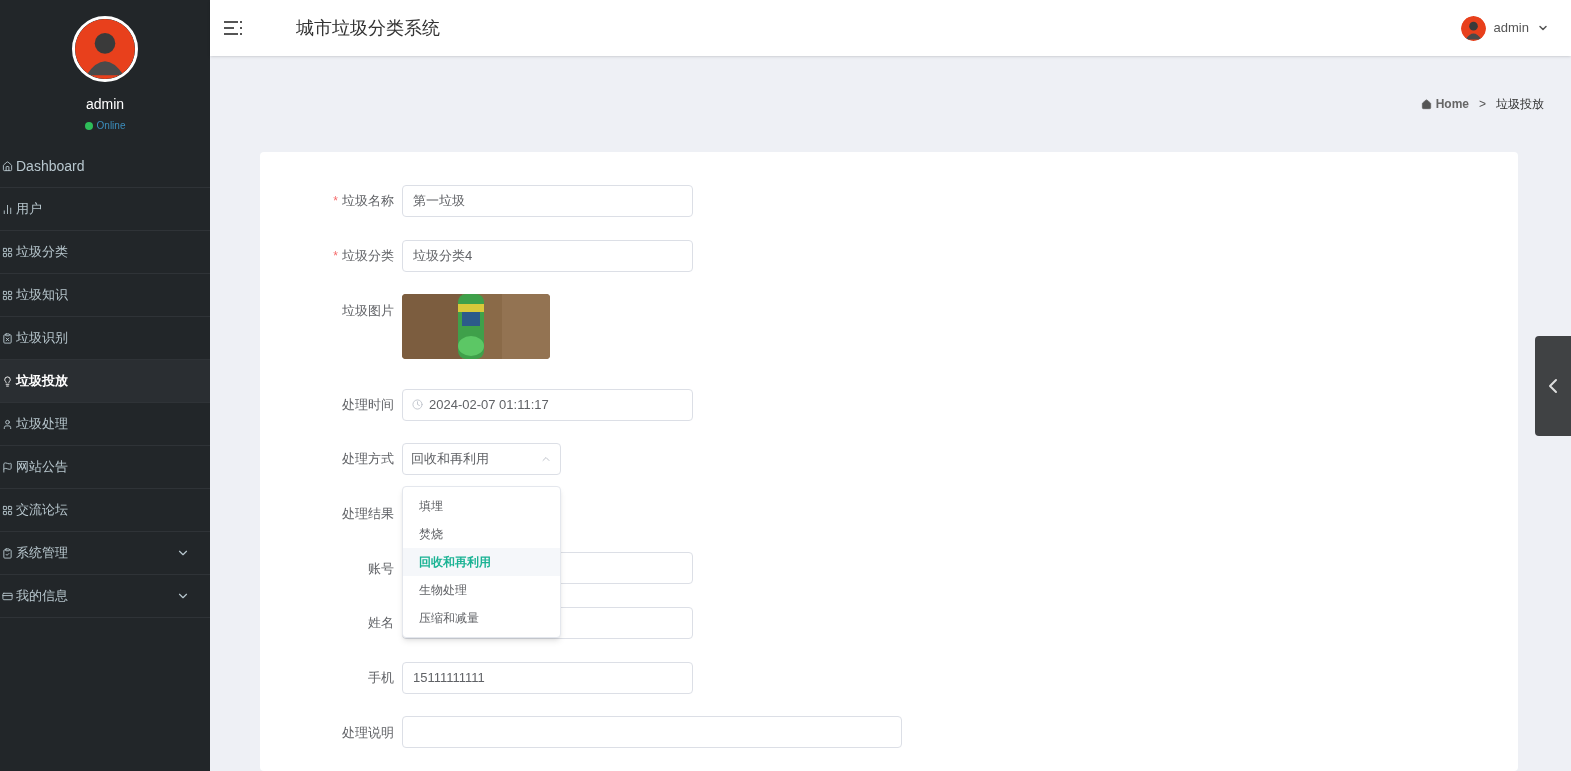  Describe the element at coordinates (368, 732) in the screenshot. I see `field-label: 处理说明` at that location.